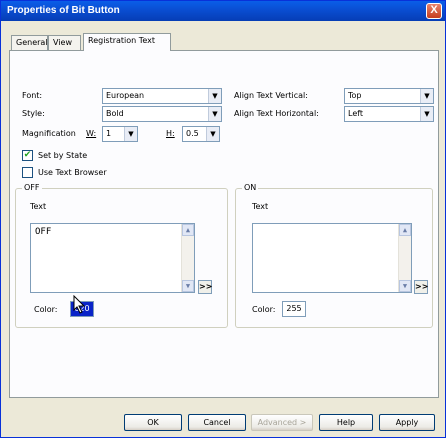 Image resolution: width=446 pixels, height=438 pixels. What do you see at coordinates (112, 258) in the screenshot?
I see `off-text-area: OFF ▲ ▼` at bounding box center [112, 258].